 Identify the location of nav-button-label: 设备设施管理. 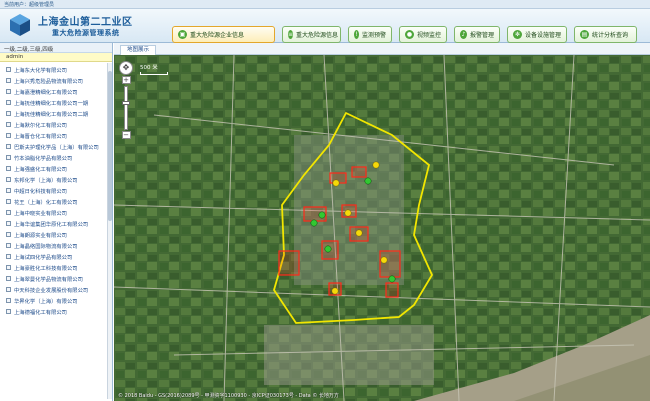
(542, 35).